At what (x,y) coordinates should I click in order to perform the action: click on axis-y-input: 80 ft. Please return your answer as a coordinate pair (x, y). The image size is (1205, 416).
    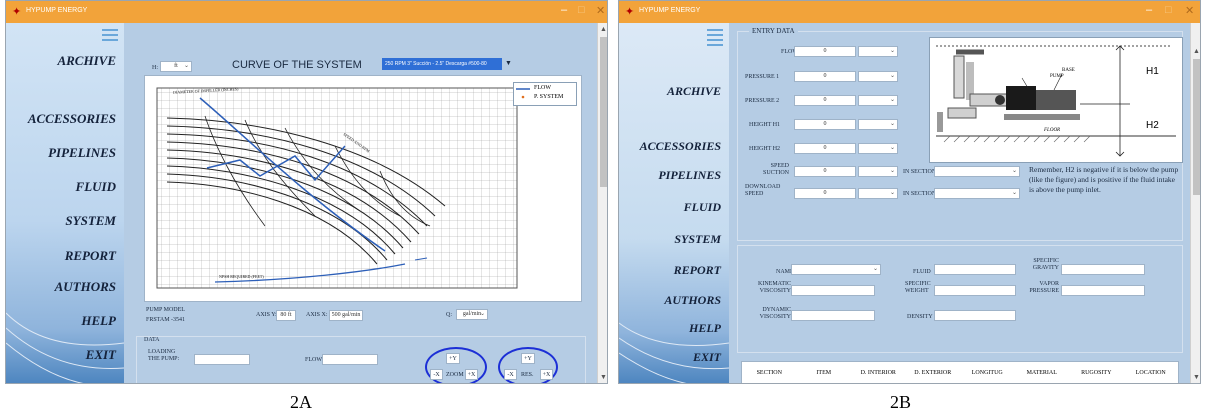
    Looking at the image, I should click on (286, 315).